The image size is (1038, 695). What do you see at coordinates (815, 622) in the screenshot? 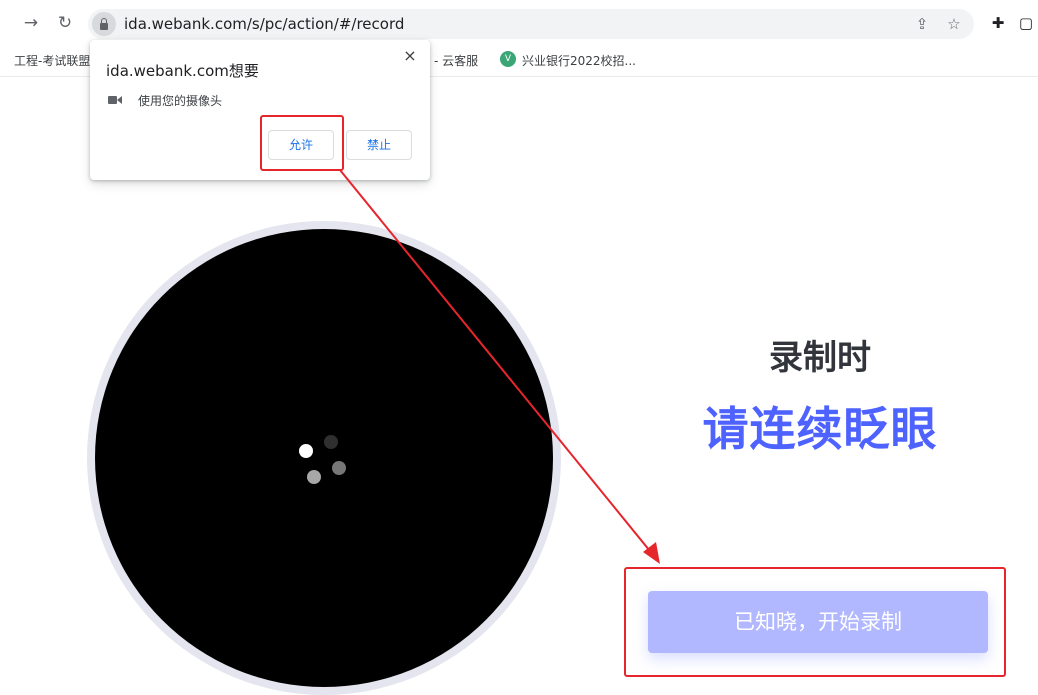
I see `annotation-highlight-start` at bounding box center [815, 622].